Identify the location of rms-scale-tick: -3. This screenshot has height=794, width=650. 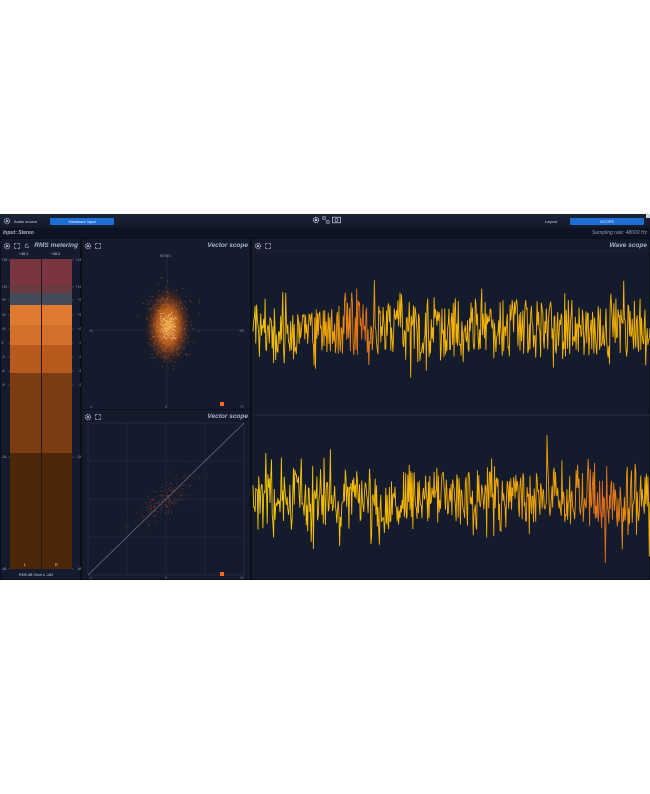
(3, 357).